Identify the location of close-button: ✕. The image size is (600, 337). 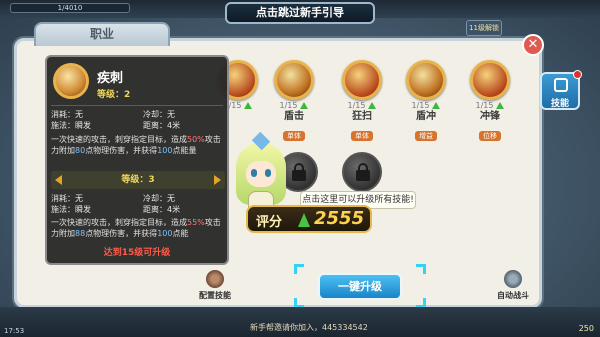
(533, 45).